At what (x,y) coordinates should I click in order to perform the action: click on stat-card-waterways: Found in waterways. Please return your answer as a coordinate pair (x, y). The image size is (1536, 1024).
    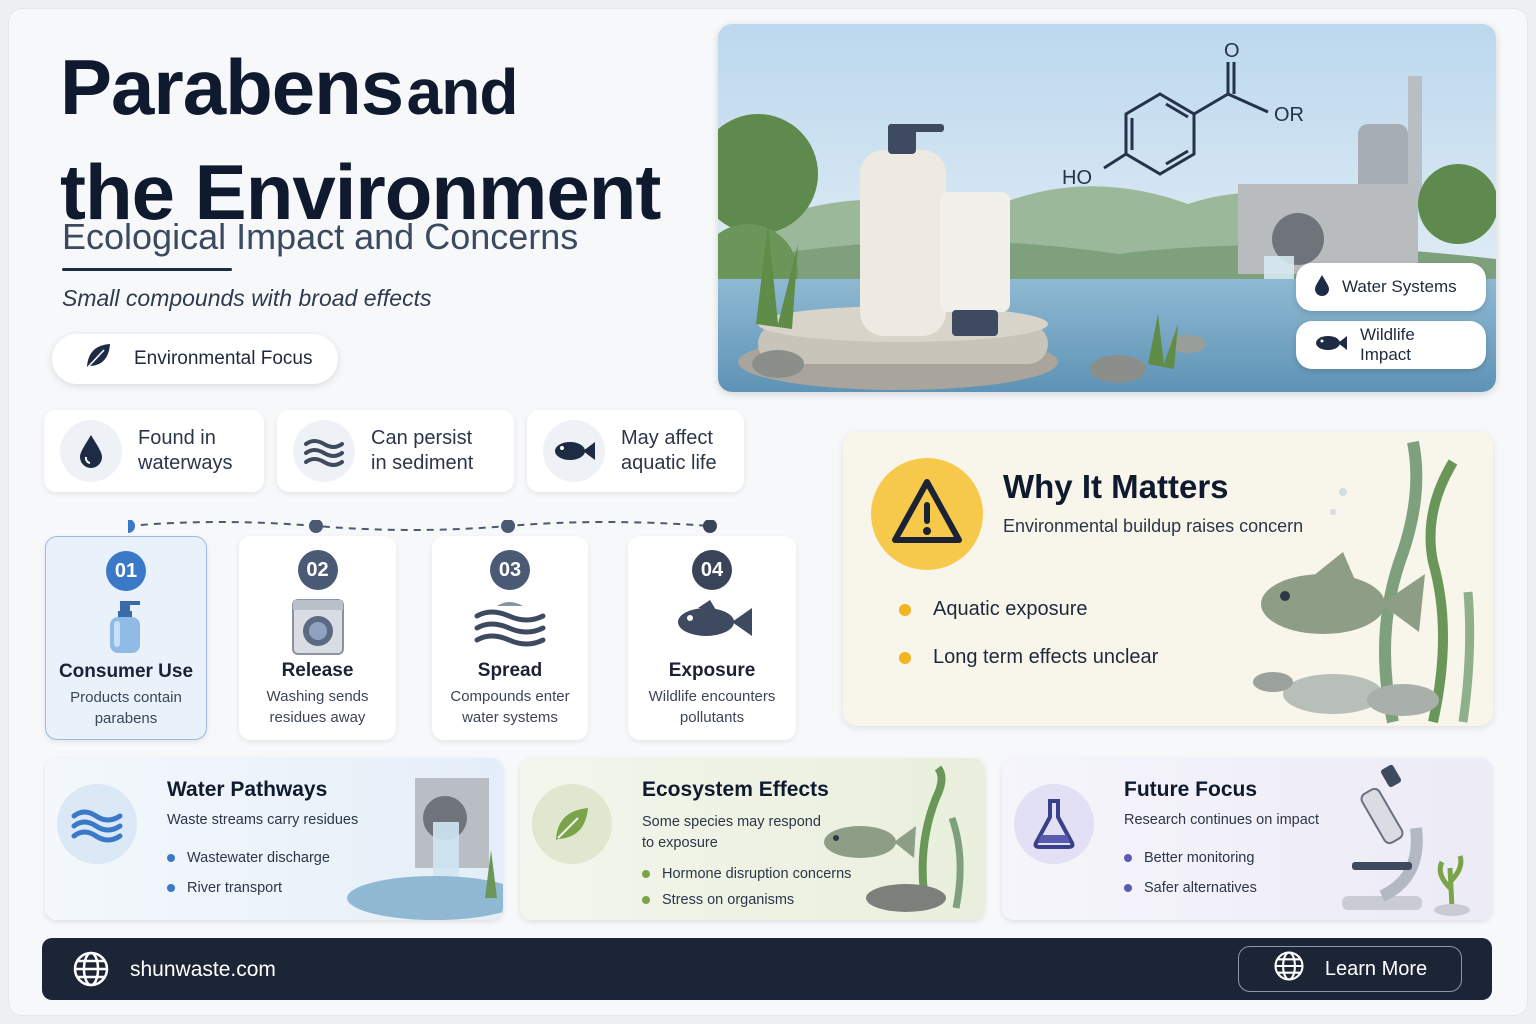
    Looking at the image, I should click on (154, 451).